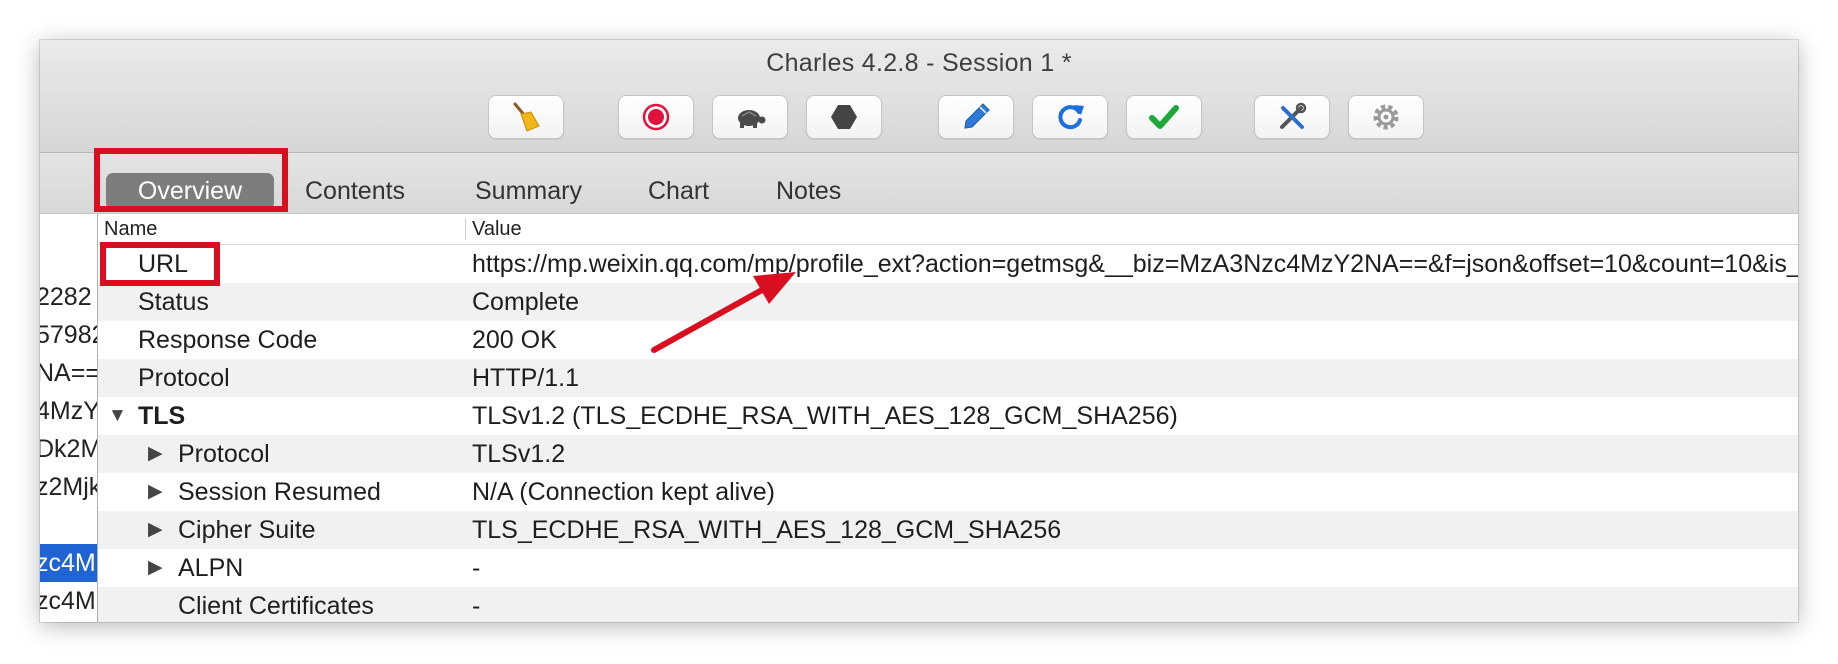  I want to click on pen-icon, so click(977, 116).